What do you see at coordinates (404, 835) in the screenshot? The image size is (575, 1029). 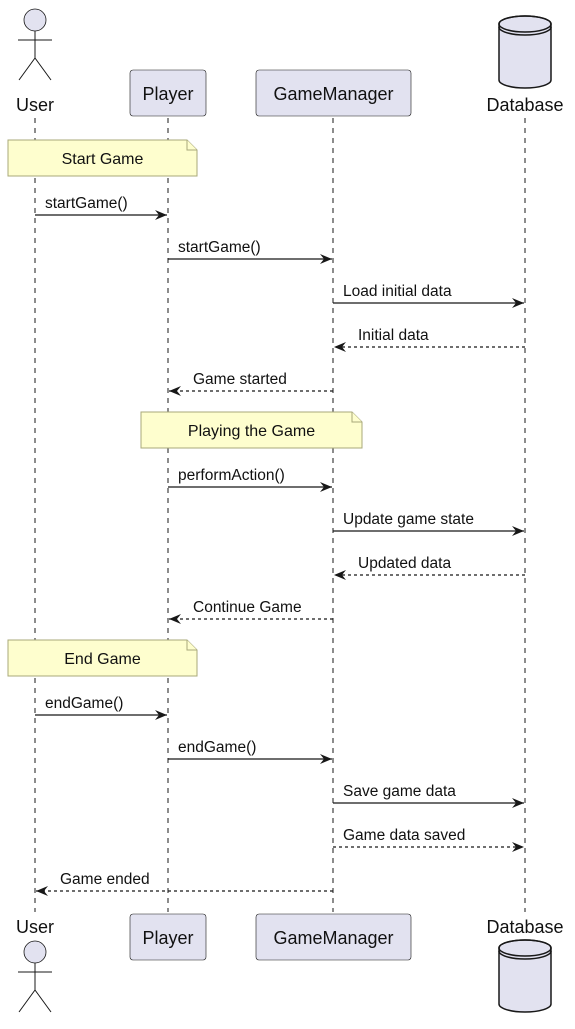 I see `message-label: Game data saved` at bounding box center [404, 835].